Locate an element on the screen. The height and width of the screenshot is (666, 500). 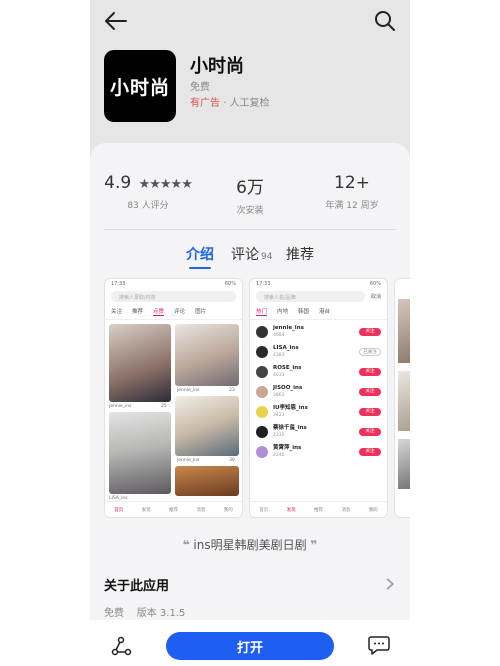
about-title: 关于此应用 is located at coordinates (137, 586).